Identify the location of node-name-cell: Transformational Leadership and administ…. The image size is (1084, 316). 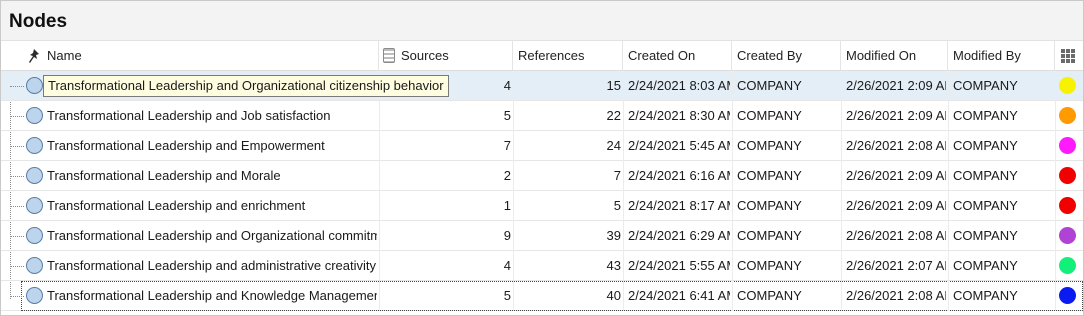
(212, 266).